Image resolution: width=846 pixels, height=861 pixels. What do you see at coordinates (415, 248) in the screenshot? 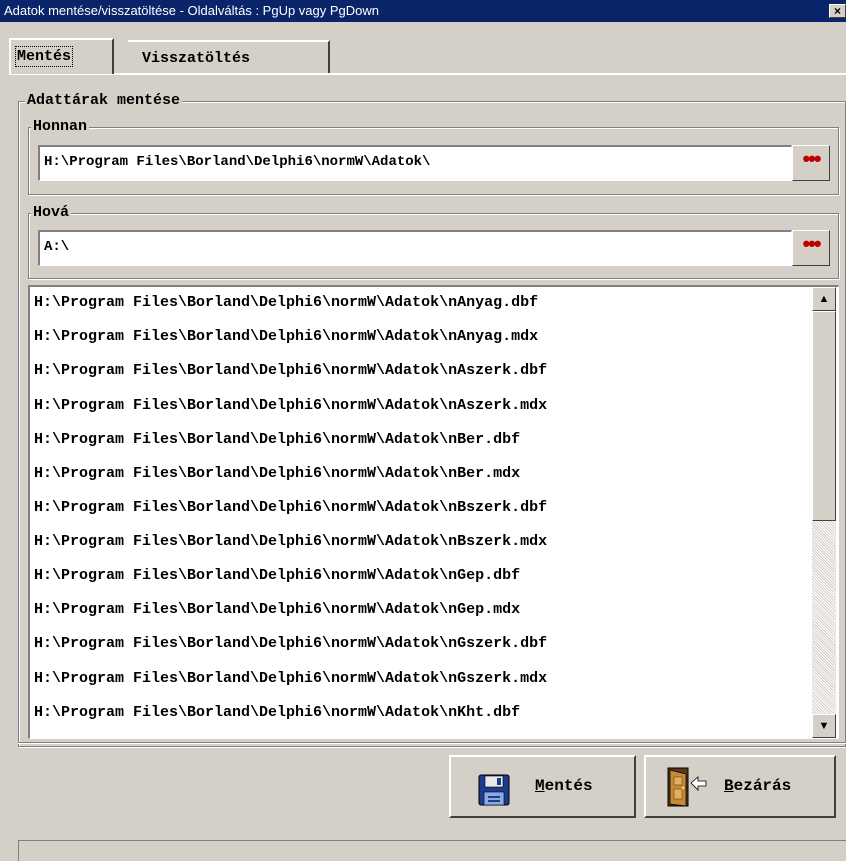
I see `destination-path-field: A:\` at bounding box center [415, 248].